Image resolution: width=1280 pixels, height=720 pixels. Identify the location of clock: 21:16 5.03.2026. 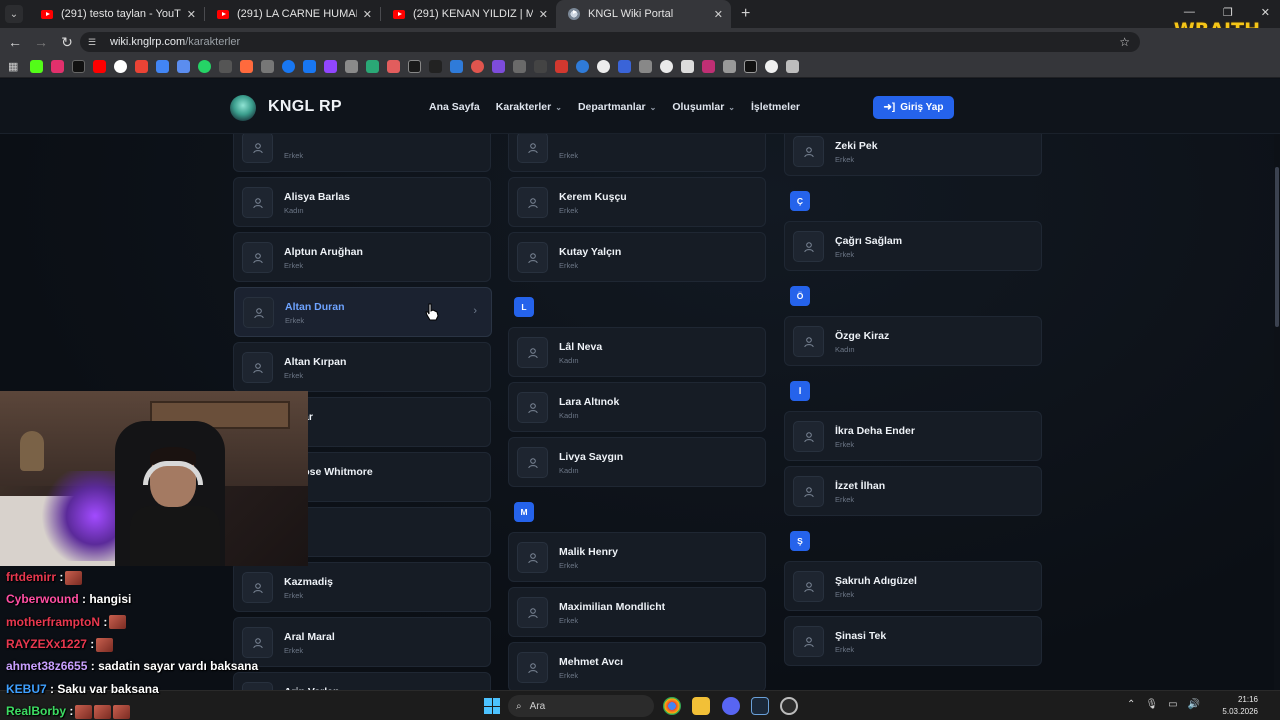
(1240, 706).